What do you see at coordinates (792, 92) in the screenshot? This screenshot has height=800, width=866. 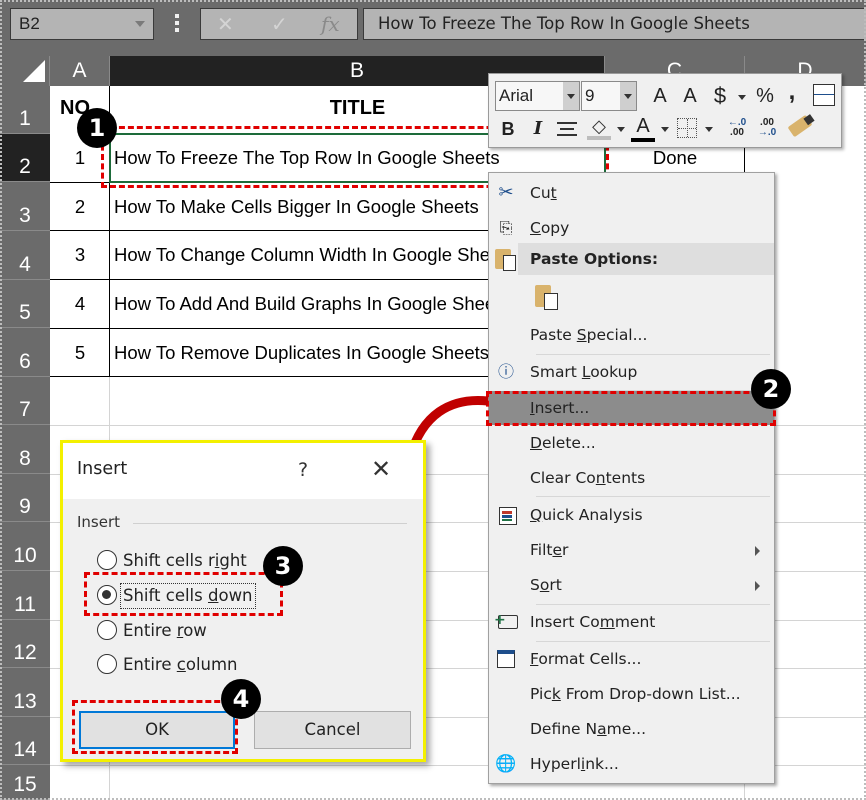 I see `comma-style-icon: ,` at bounding box center [792, 92].